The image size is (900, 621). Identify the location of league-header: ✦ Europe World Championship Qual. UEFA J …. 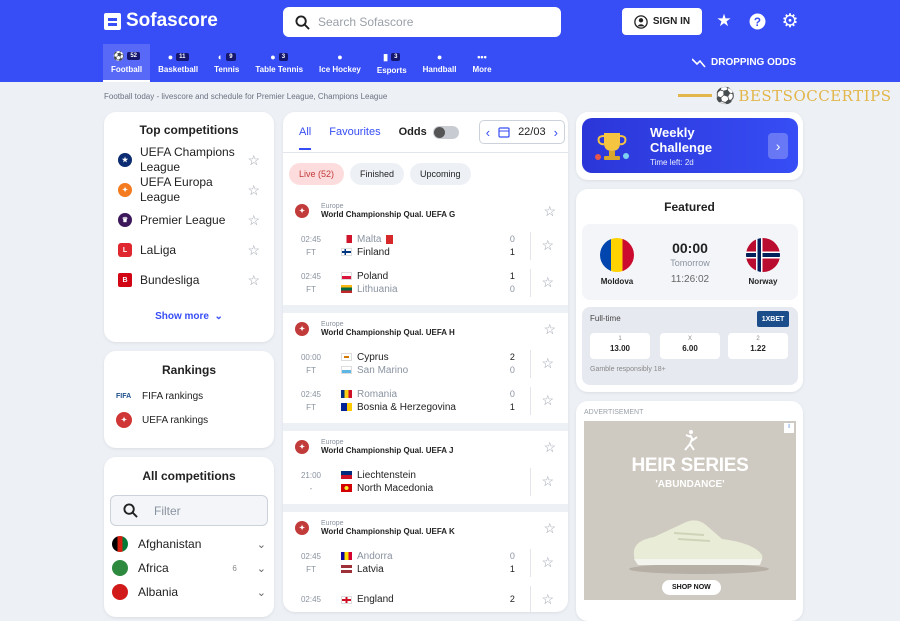
(425, 447).